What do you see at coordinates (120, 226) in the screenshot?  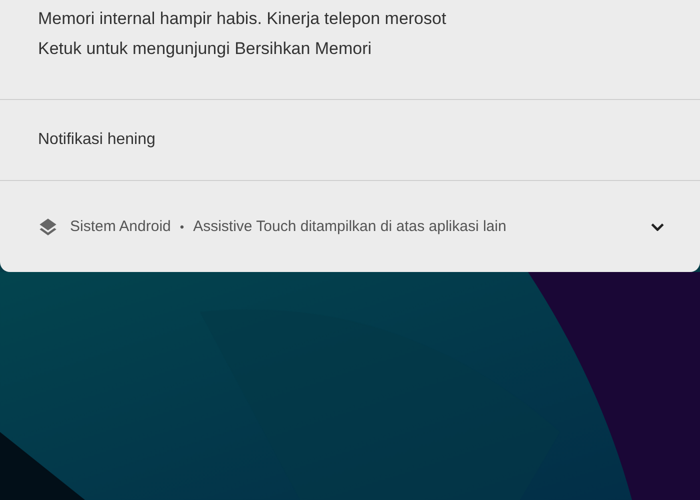 I see `app-name: Sistem Android` at bounding box center [120, 226].